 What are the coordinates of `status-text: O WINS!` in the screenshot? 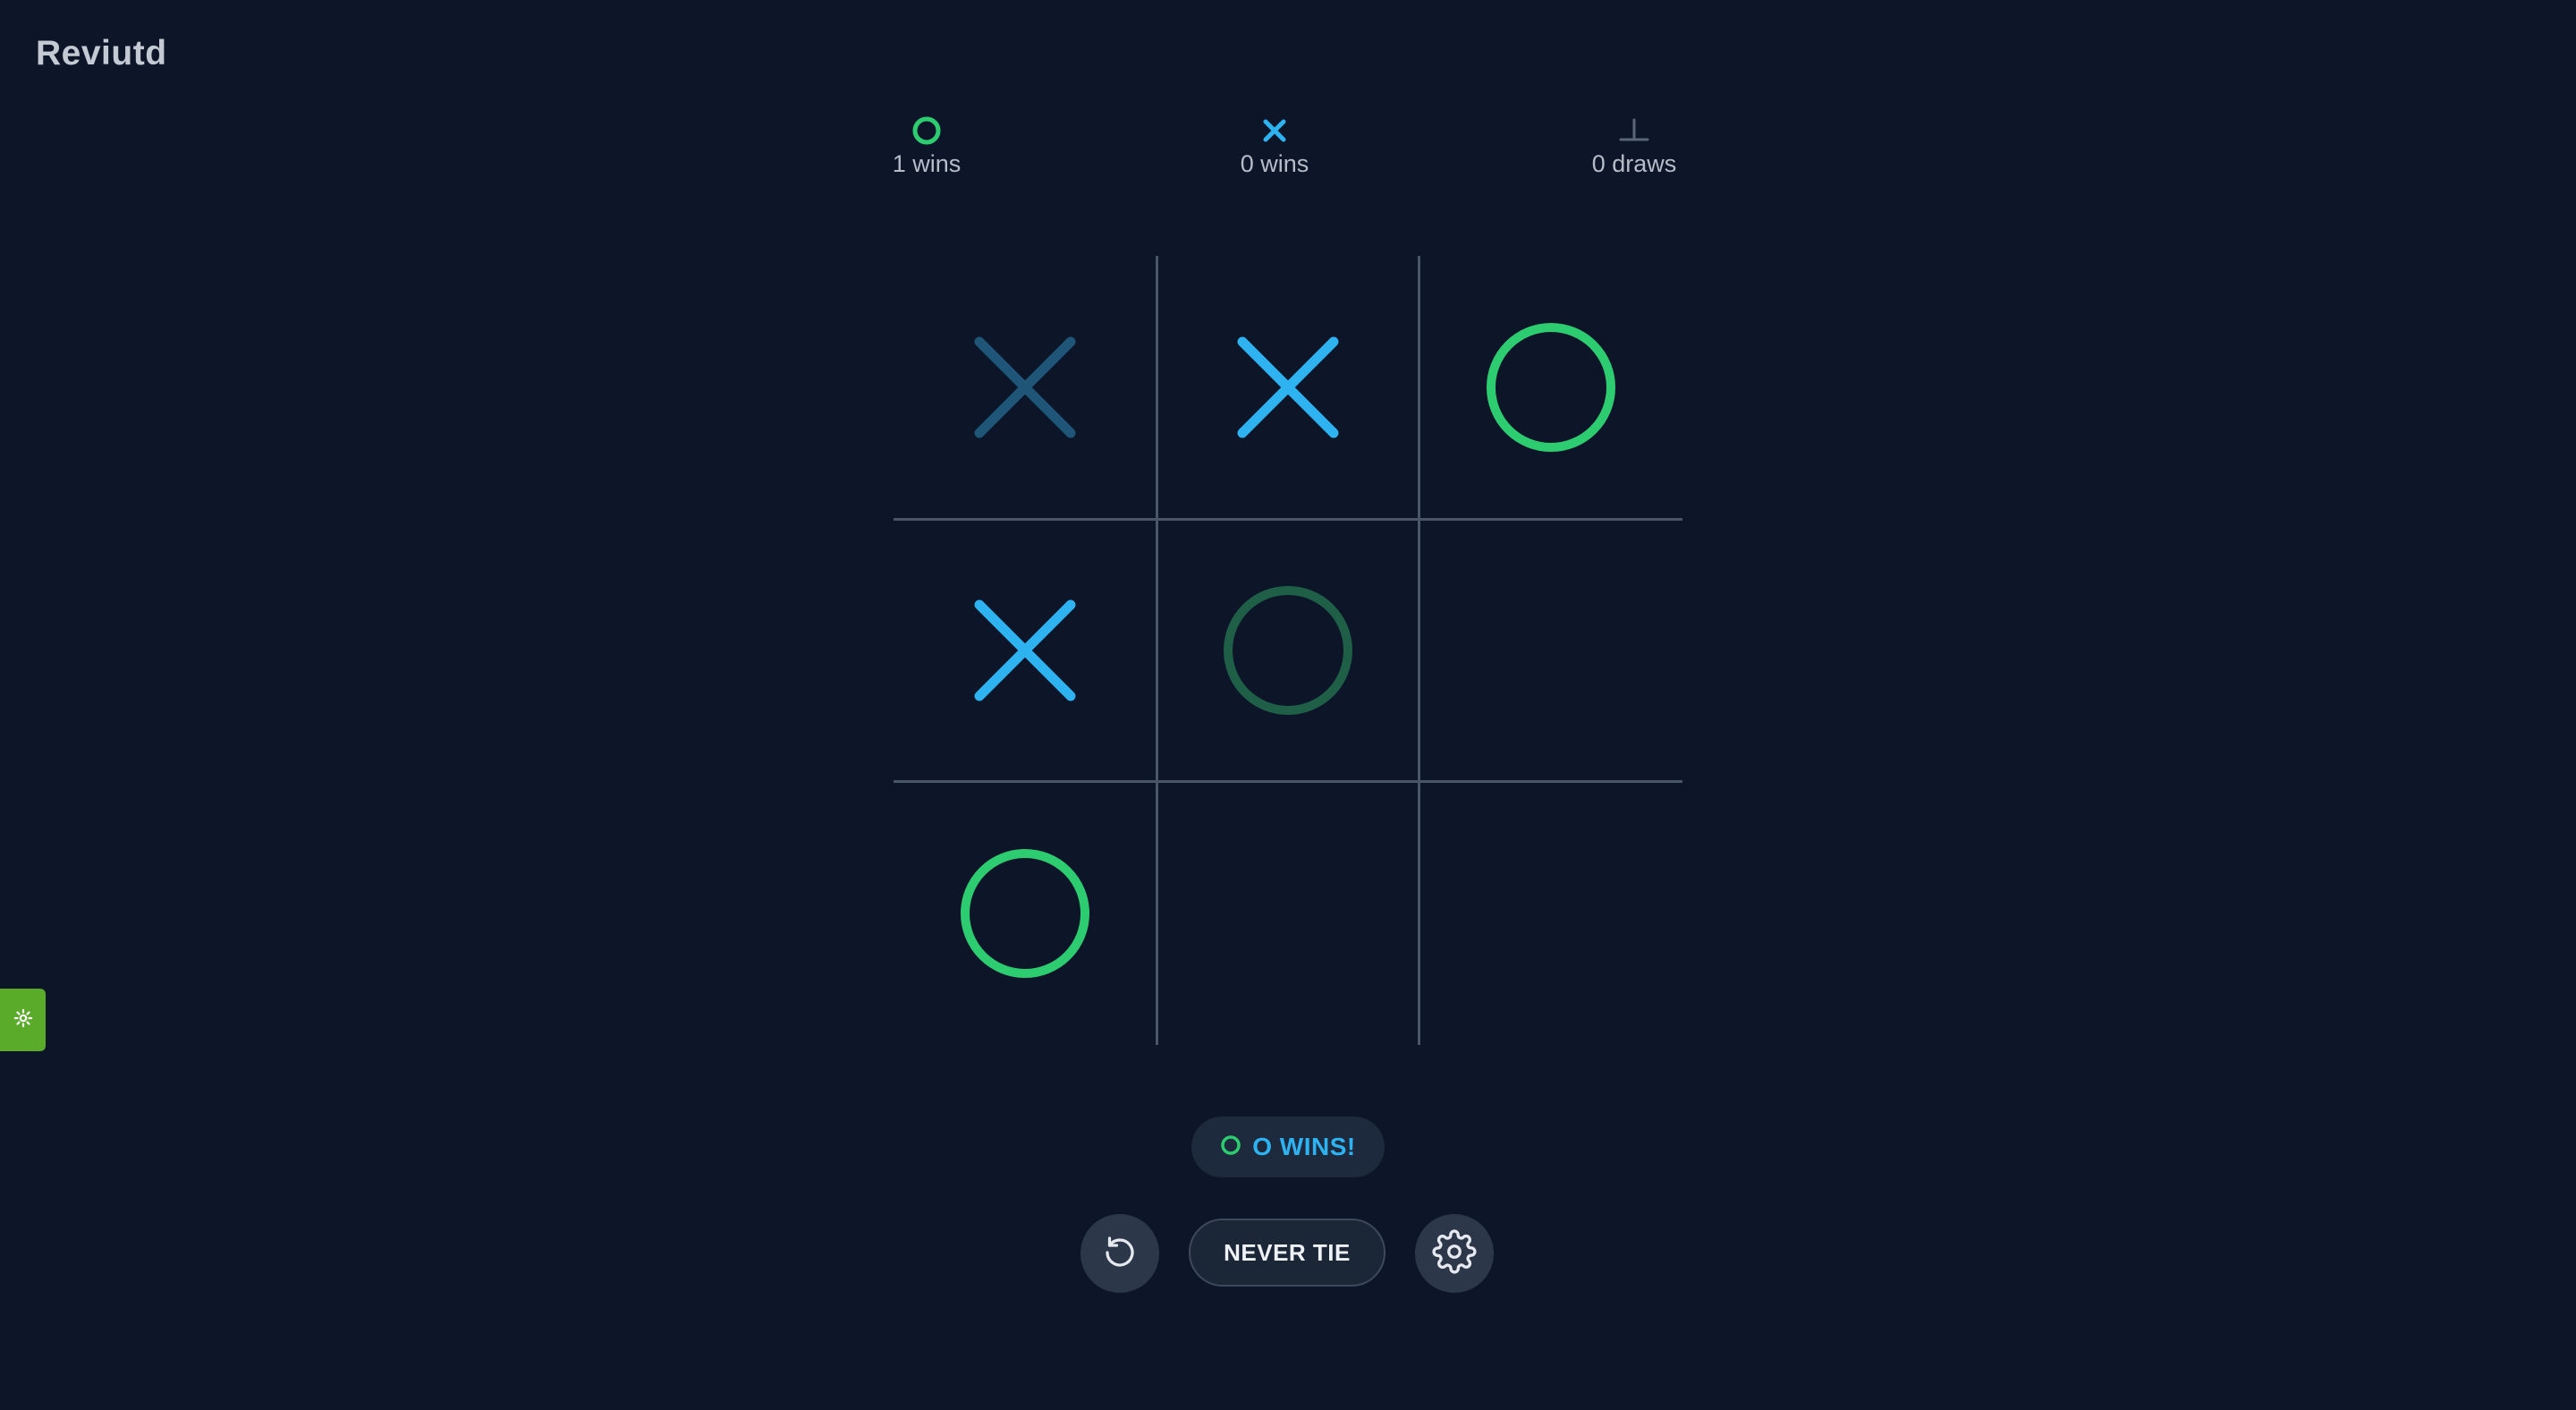 It's located at (1304, 1146).